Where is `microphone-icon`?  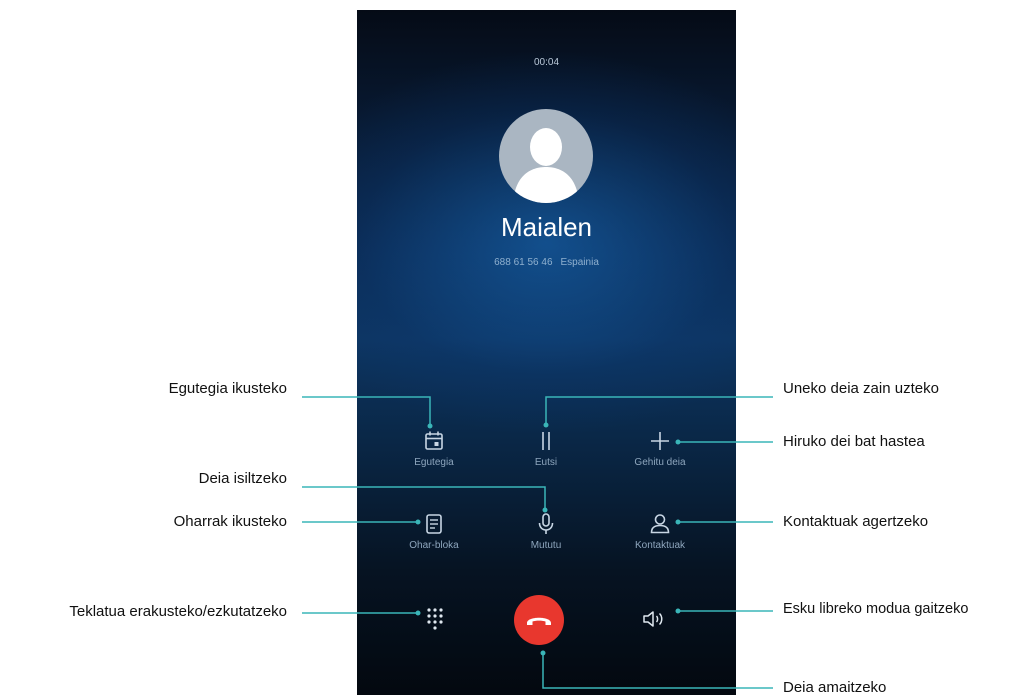 microphone-icon is located at coordinates (546, 523).